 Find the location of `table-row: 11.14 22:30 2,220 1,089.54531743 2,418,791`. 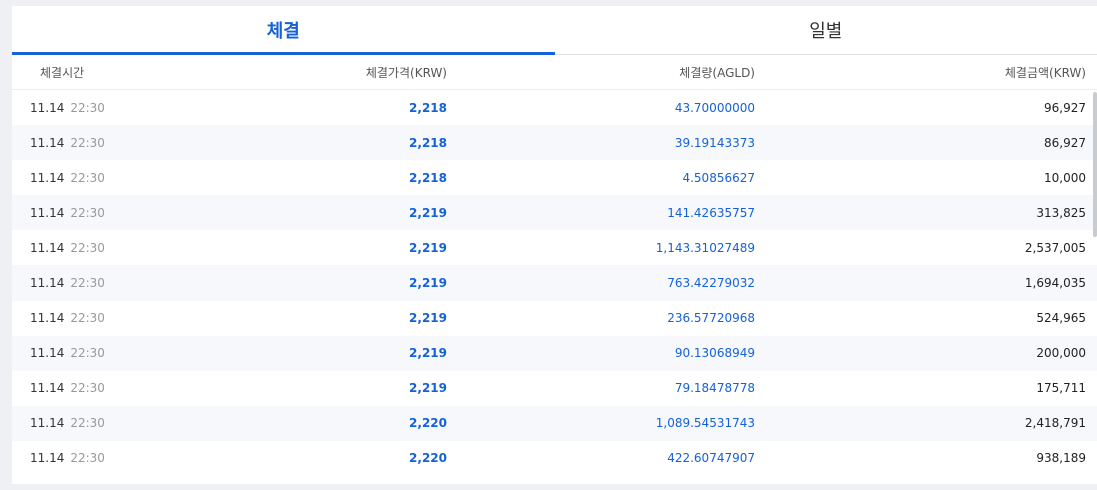

table-row: 11.14 22:30 2,220 1,089.54531743 2,418,791 is located at coordinates (554, 423).